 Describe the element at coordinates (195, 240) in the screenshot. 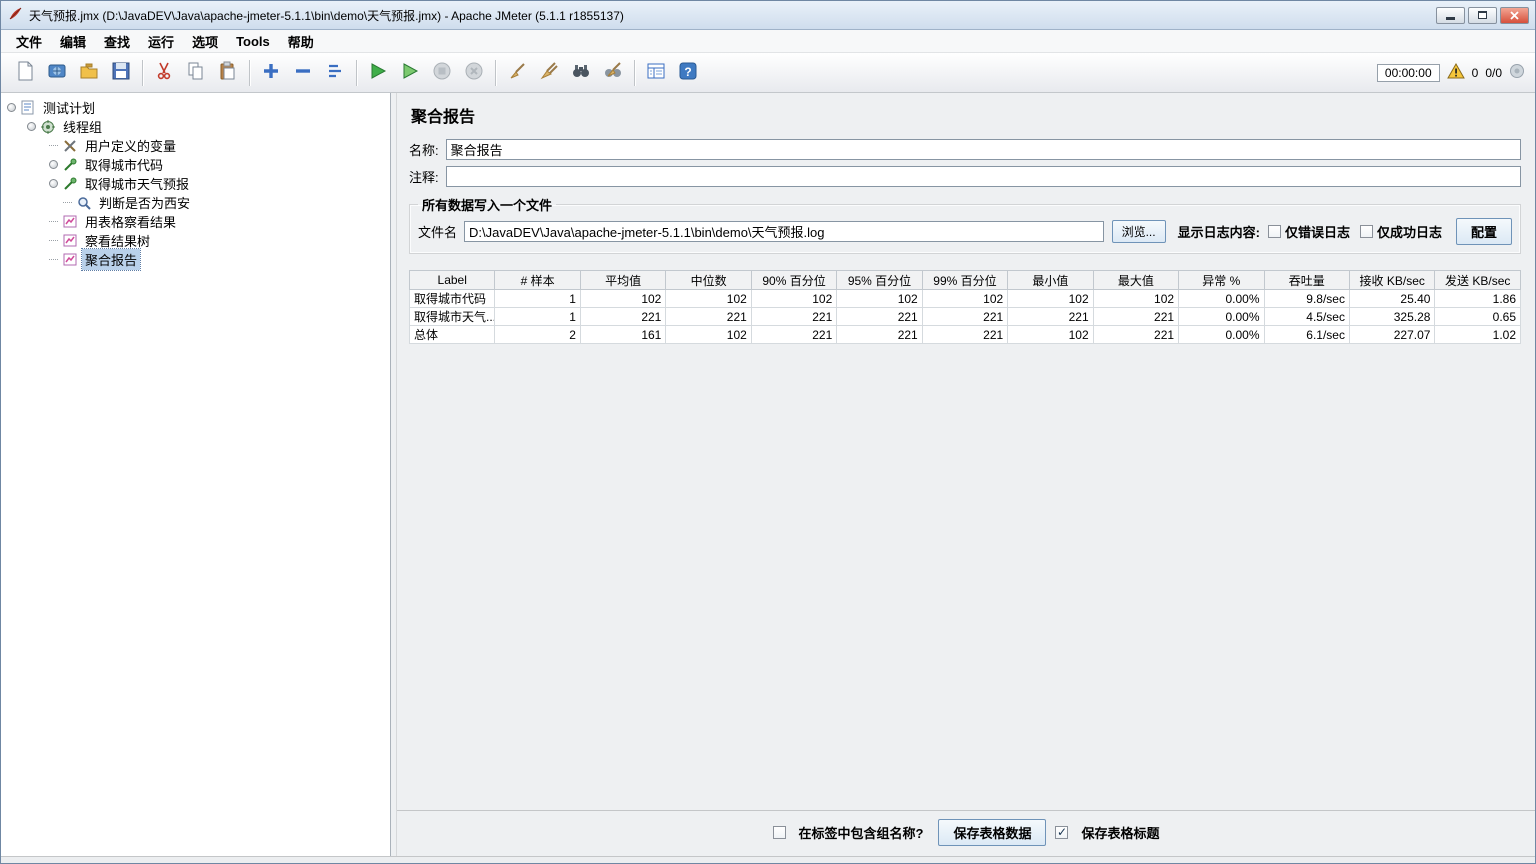

I see `tree-node-view-results-tree: 察看结果树` at that location.